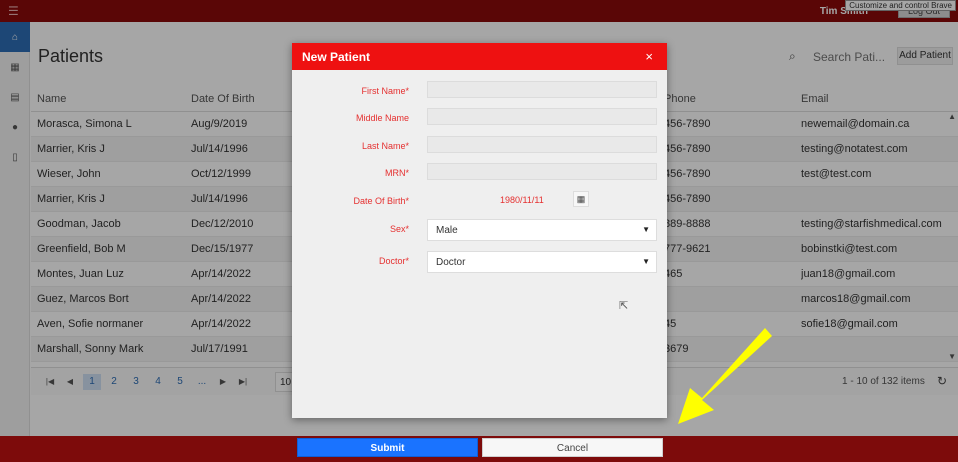 Image resolution: width=958 pixels, height=462 pixels. What do you see at coordinates (572, 447) in the screenshot?
I see `cancel-button: Cancel` at bounding box center [572, 447].